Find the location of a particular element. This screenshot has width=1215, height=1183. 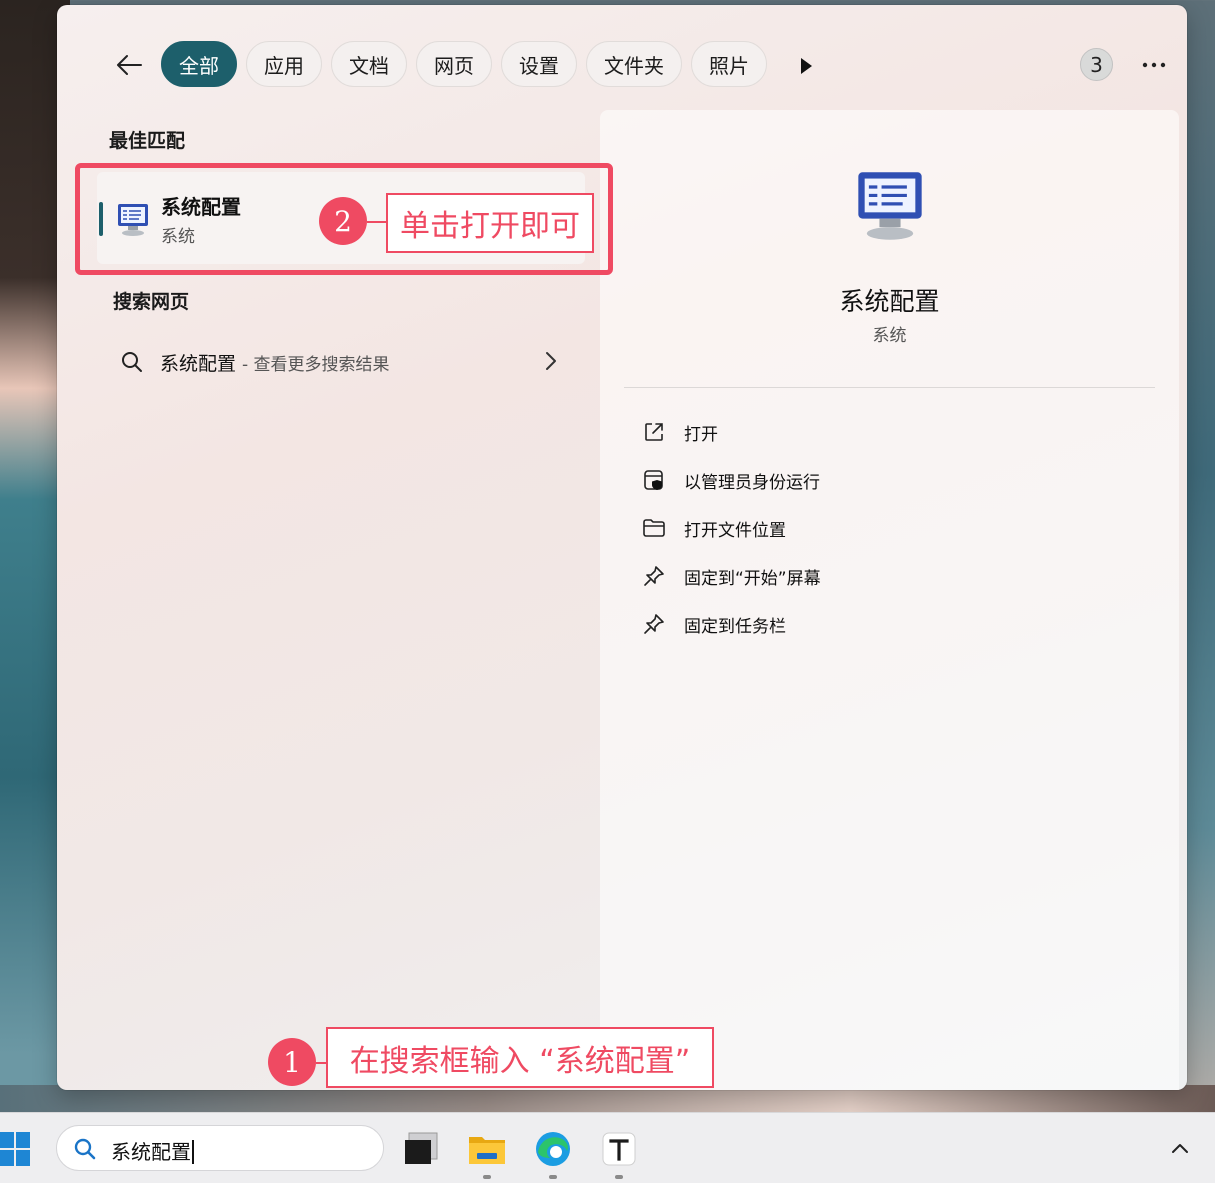

web-search-result: 系统配置 - 查看更多搜索结果 is located at coordinates (345, 362).